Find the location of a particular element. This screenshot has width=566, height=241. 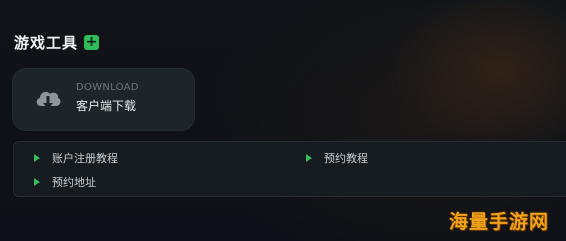

download-client-card: DOWNLOAD 客户端下载 is located at coordinates (103, 99).